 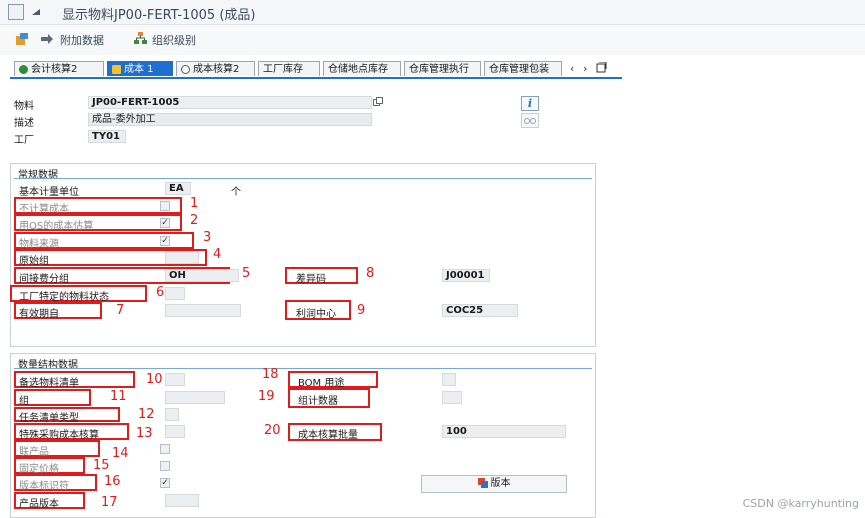 What do you see at coordinates (36, 12) in the screenshot?
I see `dropdown-icon` at bounding box center [36, 12].